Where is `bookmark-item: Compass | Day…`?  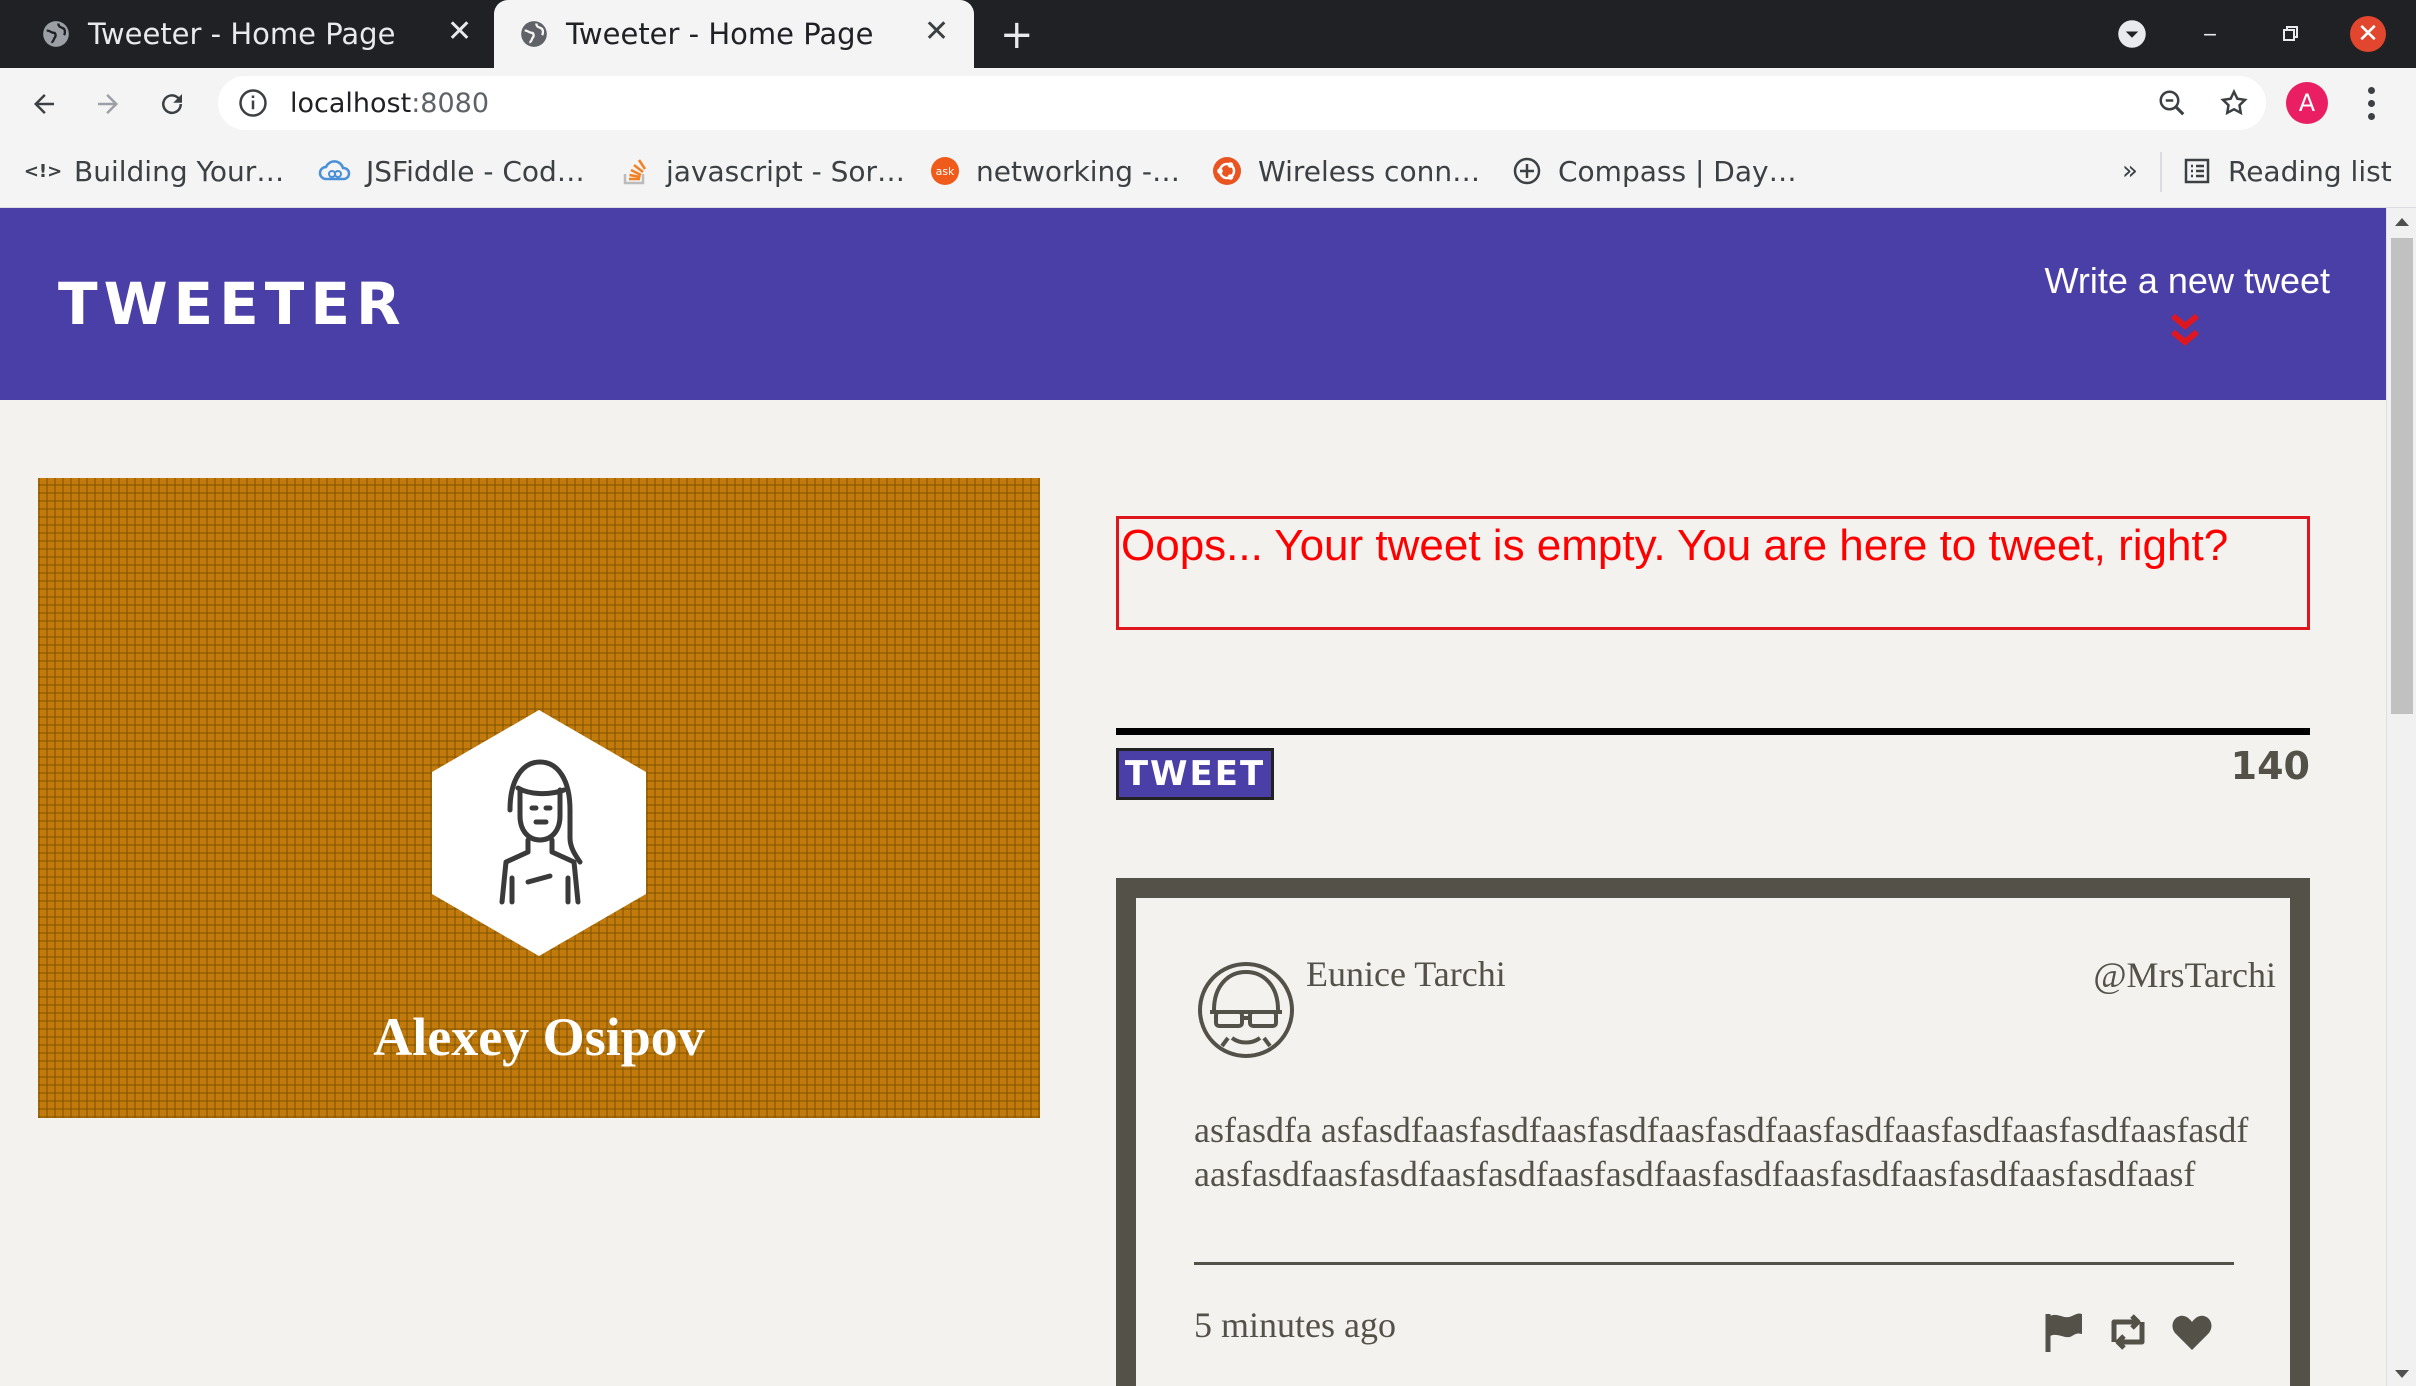
bookmark-item: Compass | Day… is located at coordinates (1653, 171).